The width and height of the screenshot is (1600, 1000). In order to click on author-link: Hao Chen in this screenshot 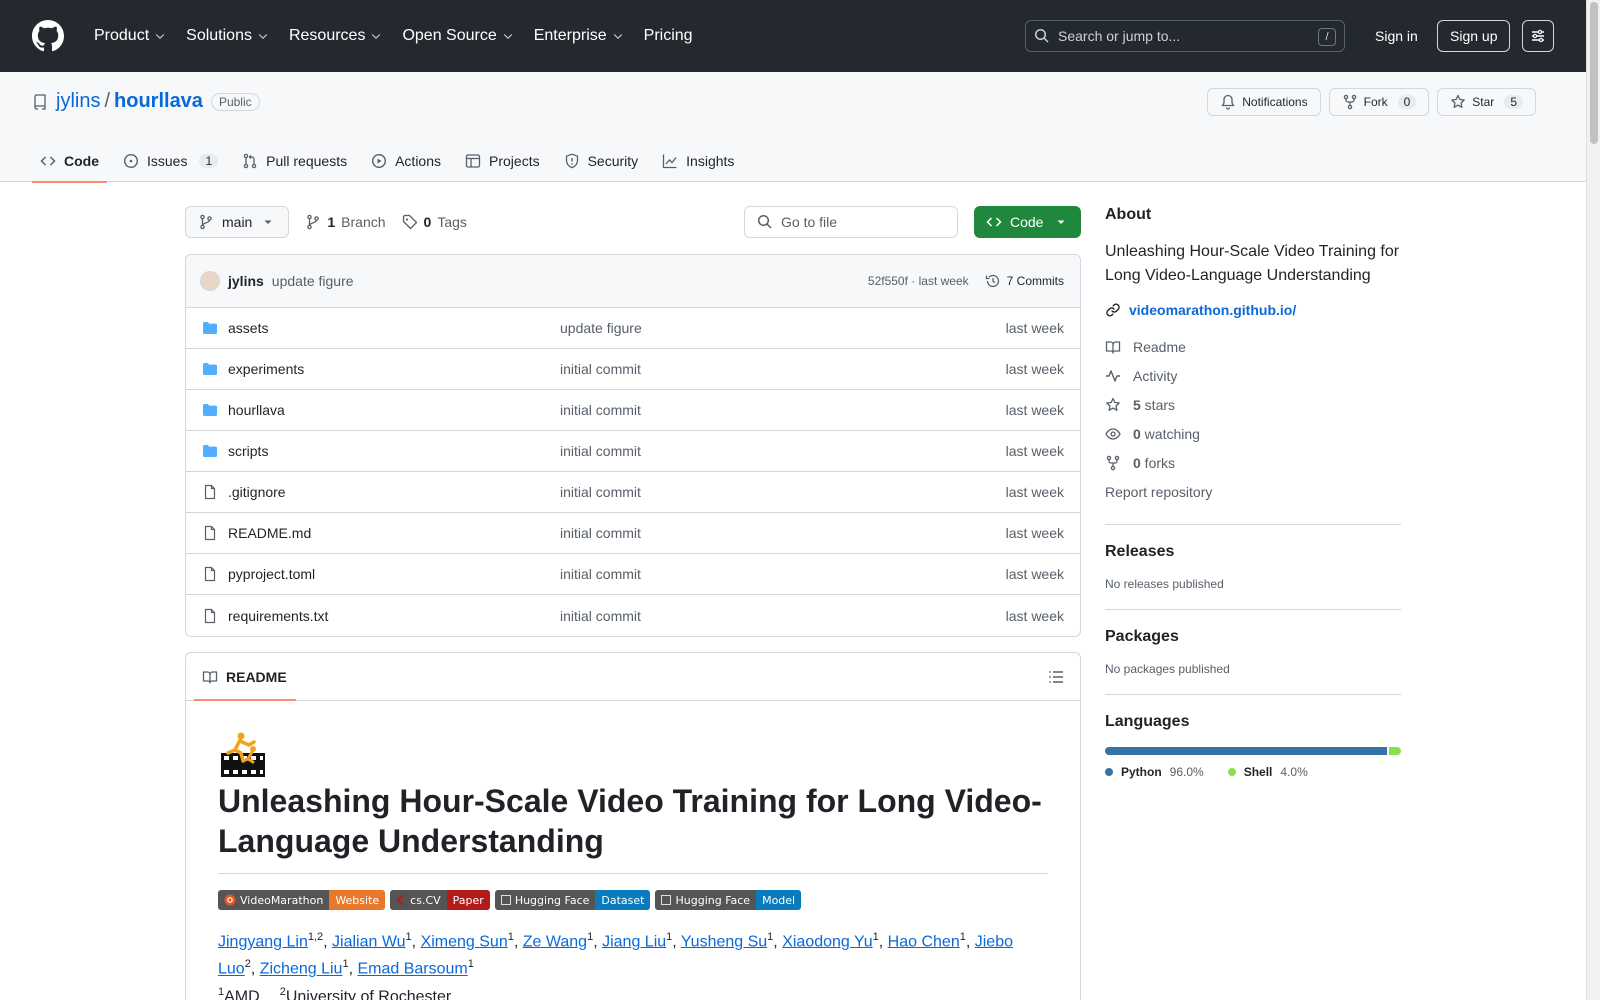, I will do `click(924, 941)`.